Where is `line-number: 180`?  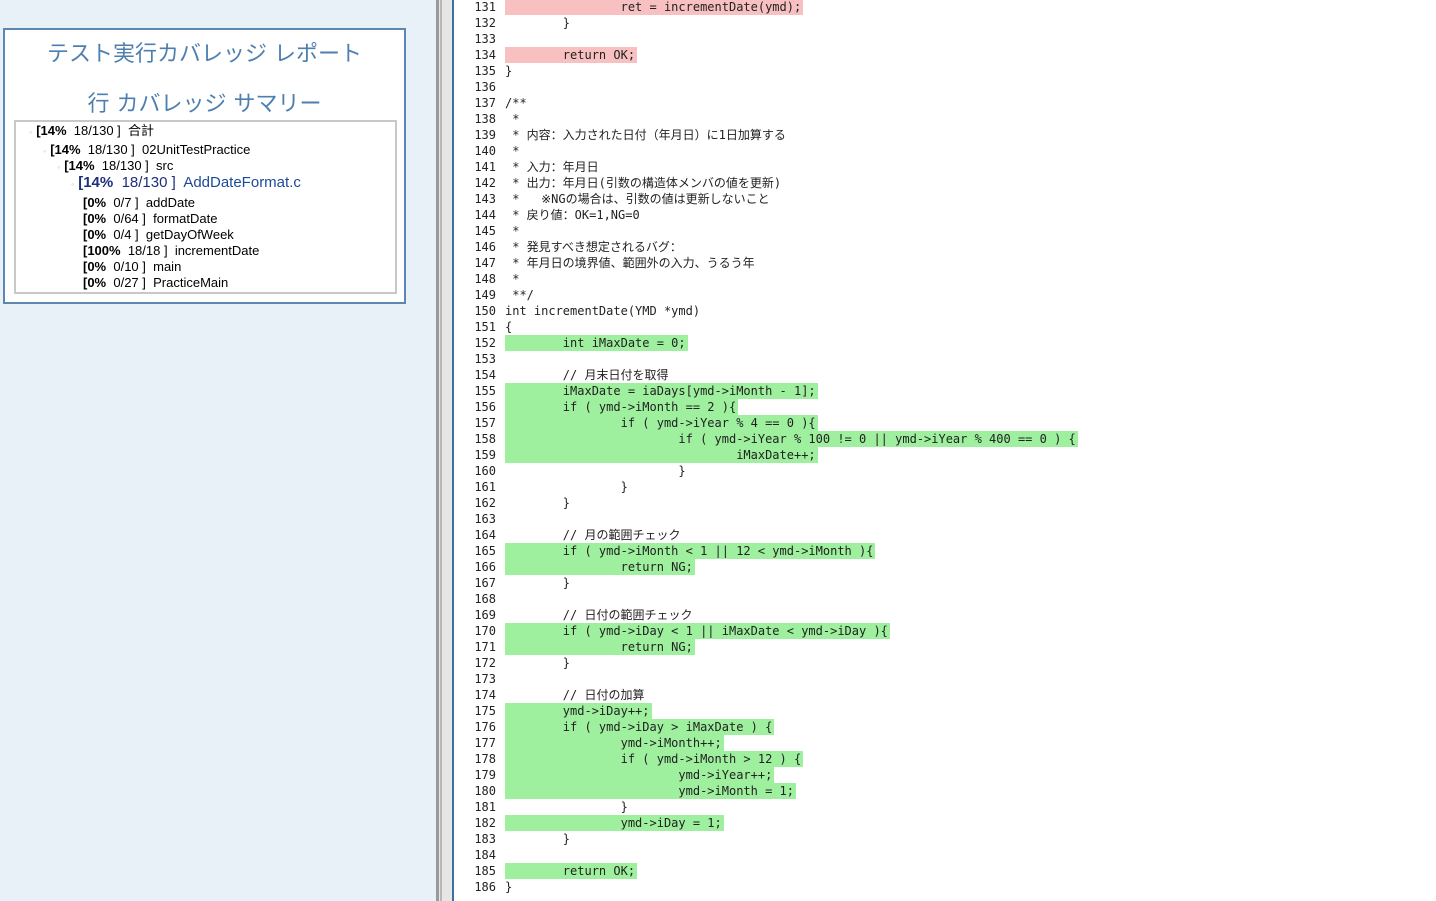 line-number: 180 is located at coordinates (485, 791).